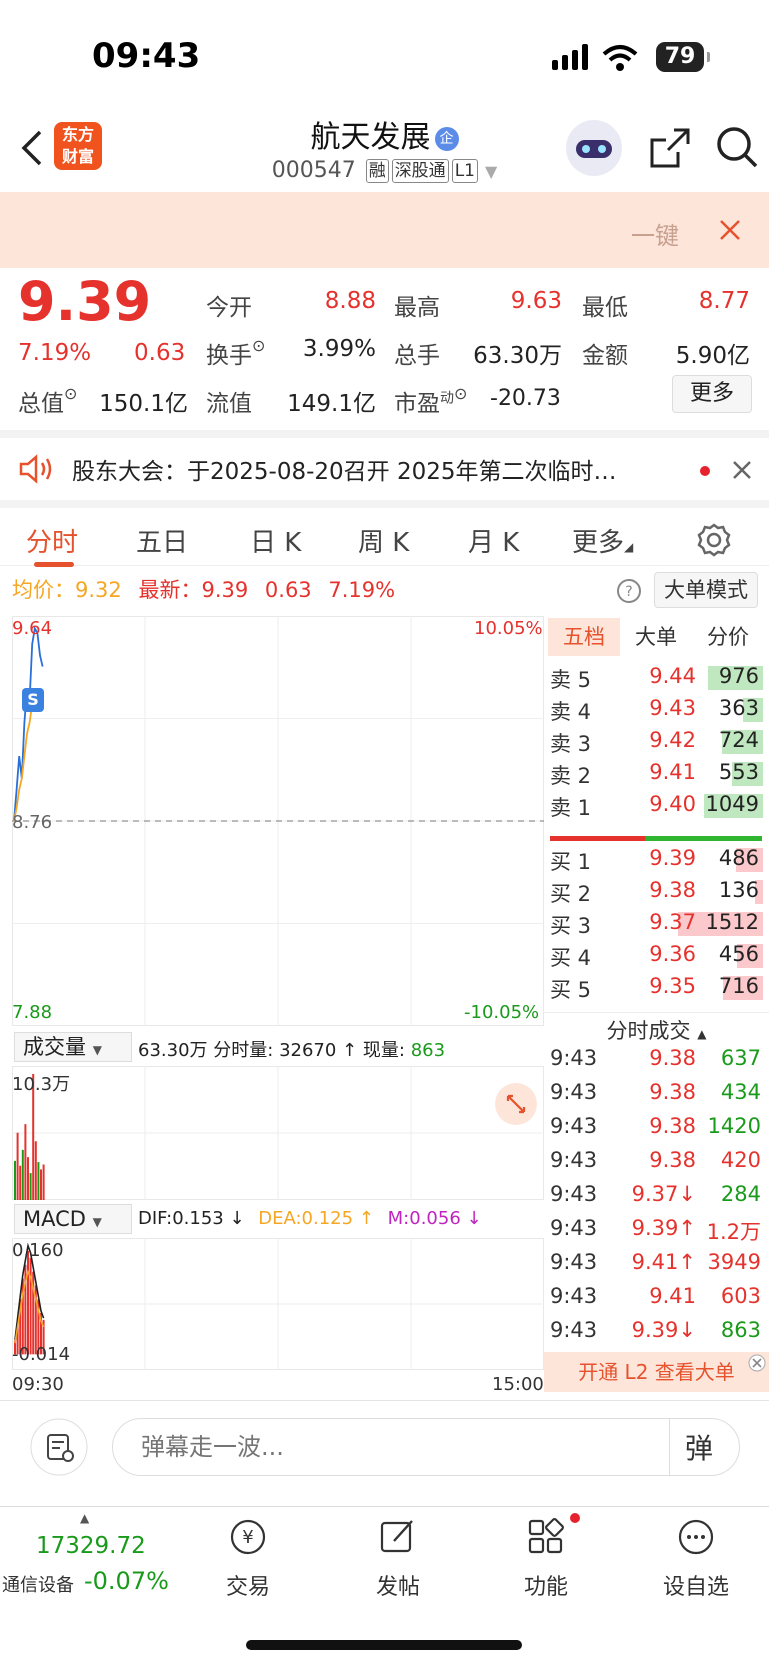 This screenshot has width=769, height=1665. I want to click on watchlist-icon, so click(696, 1537).